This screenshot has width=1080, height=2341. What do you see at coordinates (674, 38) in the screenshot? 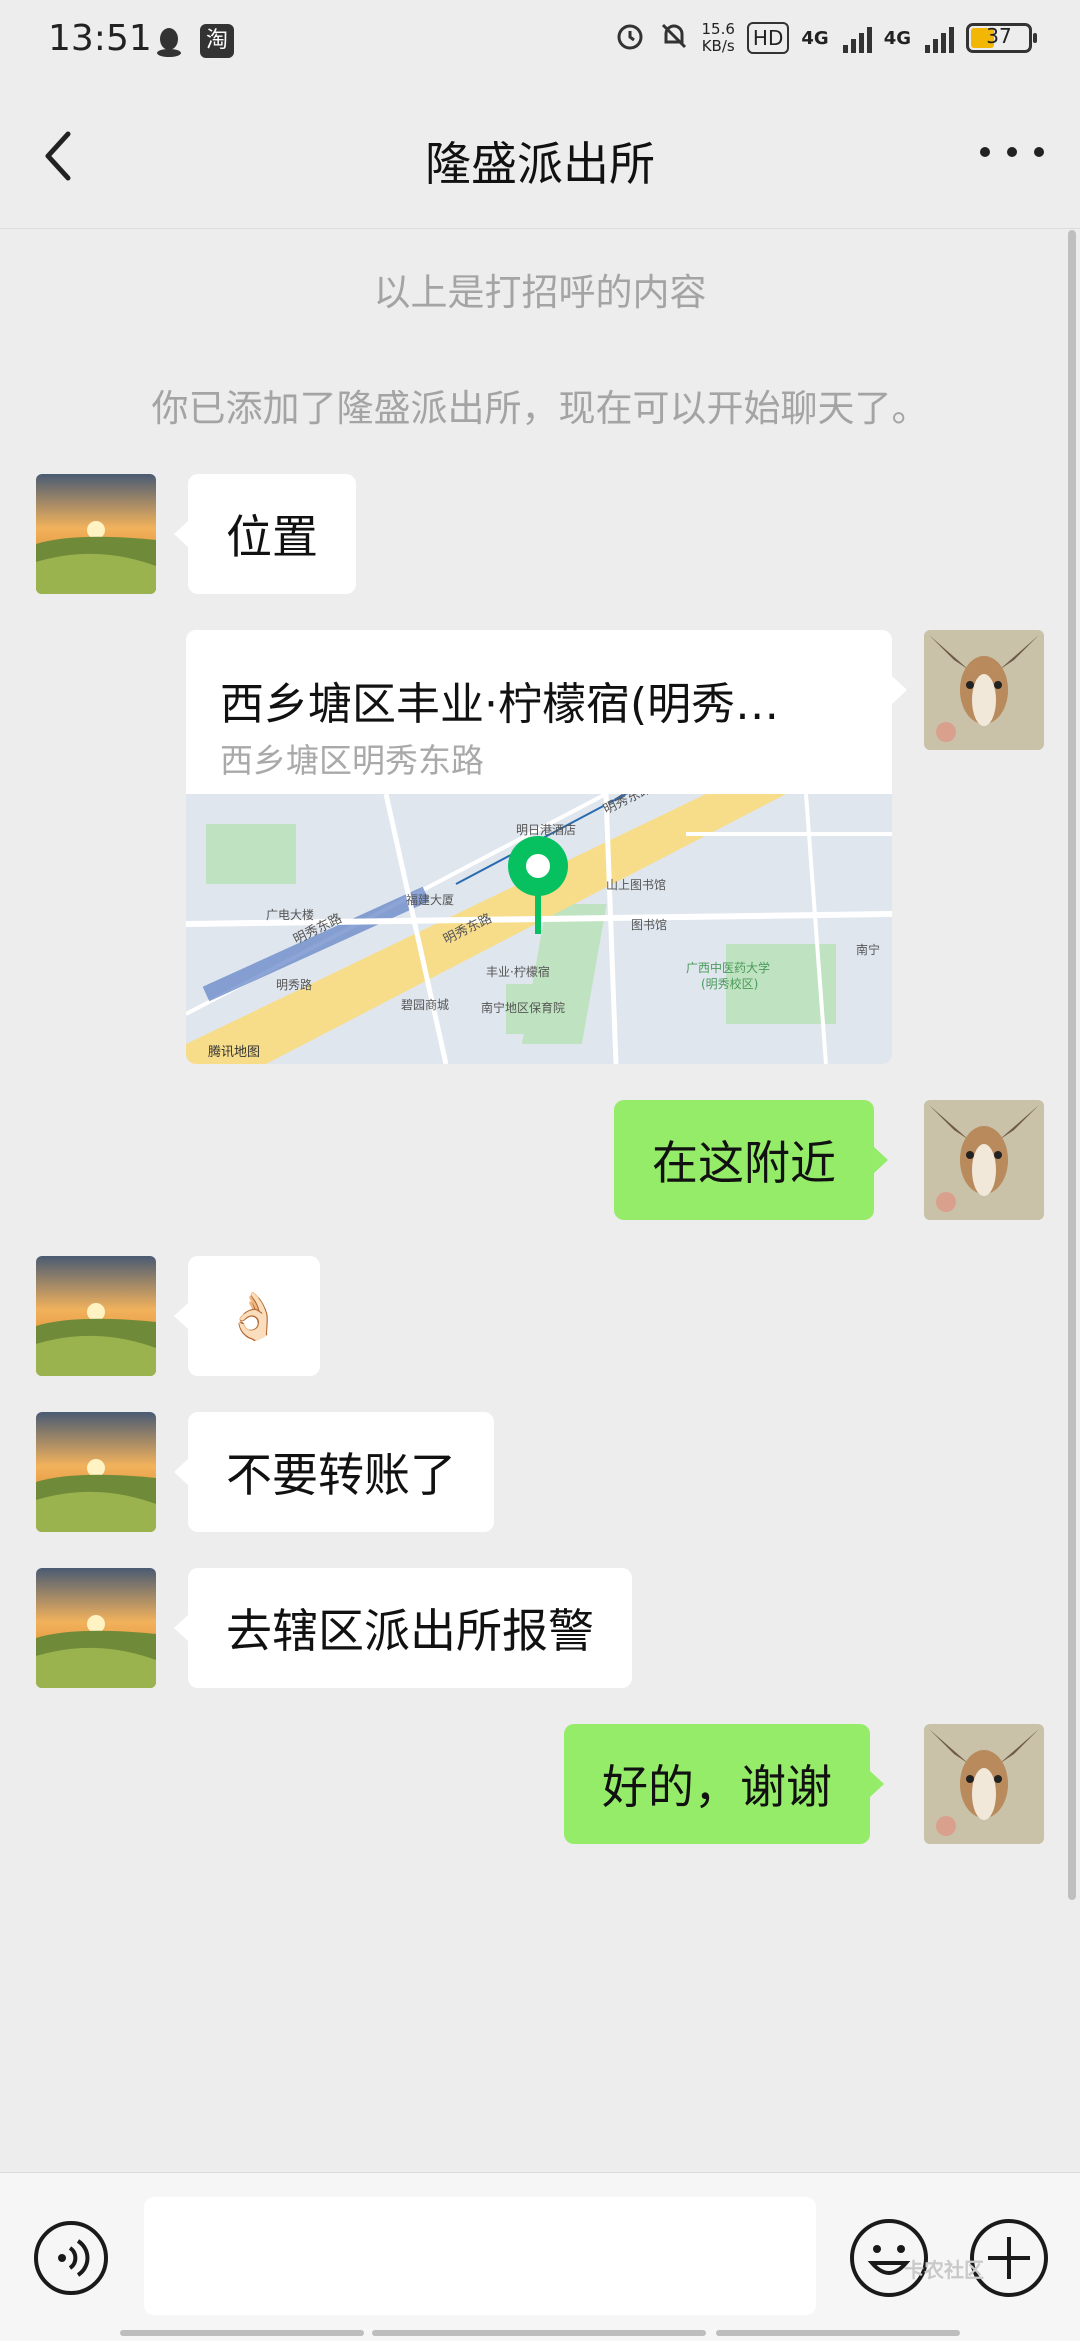
I see `mute-icon` at bounding box center [674, 38].